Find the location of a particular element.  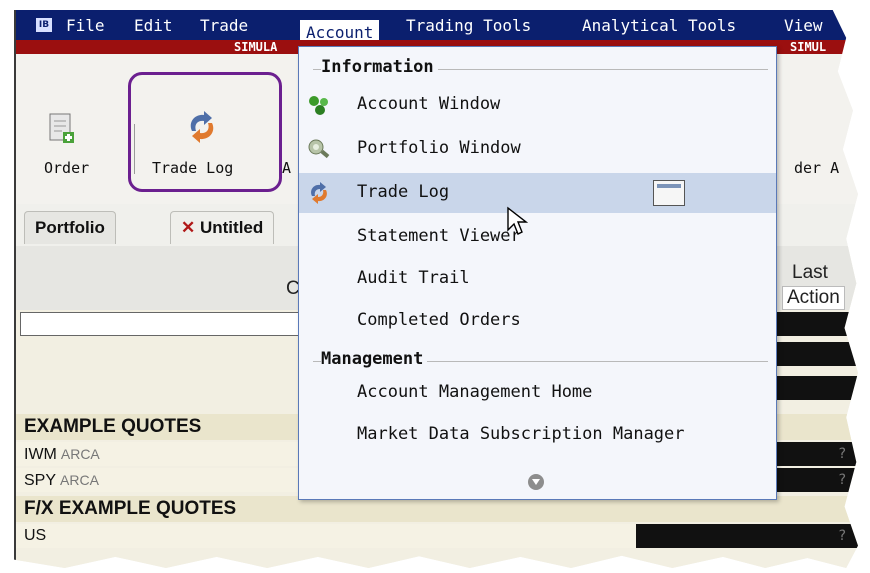

menu-item-label: Completed Orders is located at coordinates (439, 320).